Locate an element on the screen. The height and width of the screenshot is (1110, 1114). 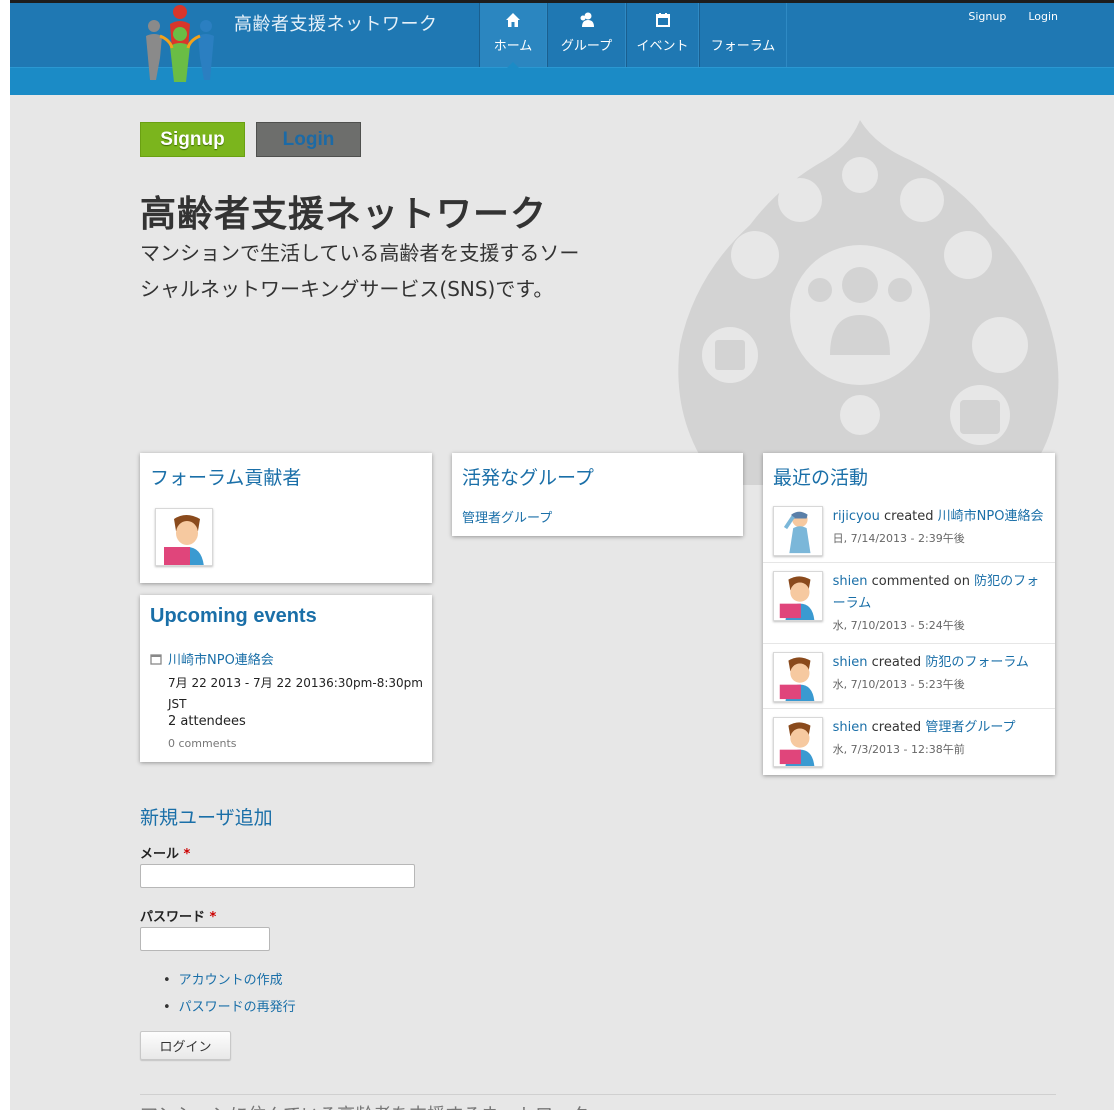
activity-verb: commented on is located at coordinates (921, 581).